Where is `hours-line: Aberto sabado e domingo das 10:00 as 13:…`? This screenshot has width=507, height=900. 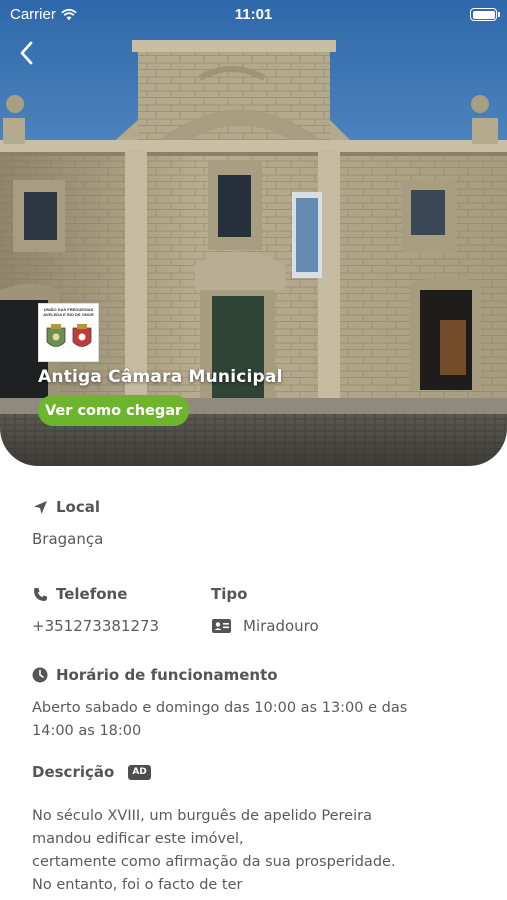
hours-line: Aberto sabado e domingo das 10:00 as 13:… is located at coordinates (220, 708).